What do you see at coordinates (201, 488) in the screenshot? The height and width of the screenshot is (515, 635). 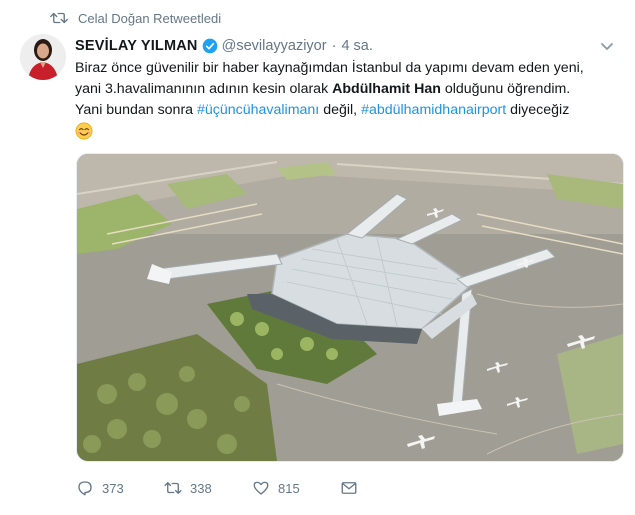 I see `retweet-count: 338` at bounding box center [201, 488].